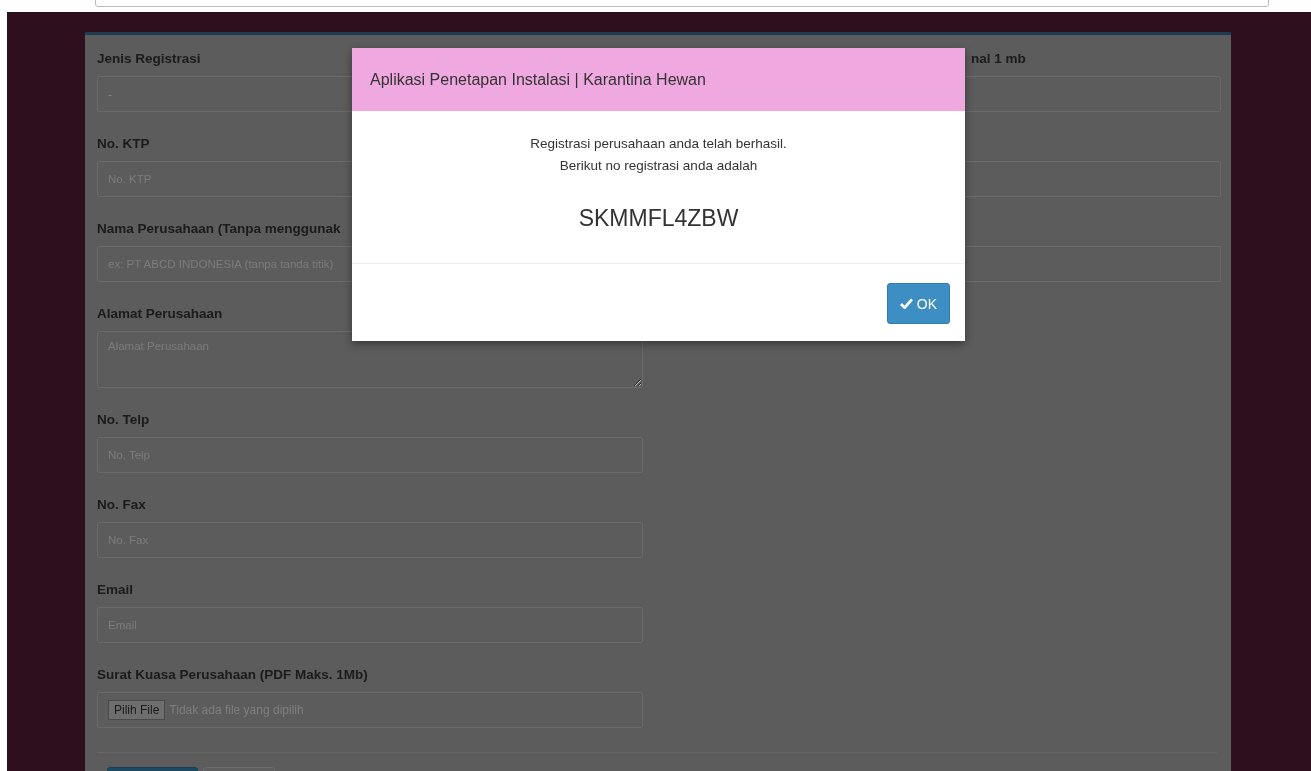 The height and width of the screenshot is (771, 1311). Describe the element at coordinates (121, 505) in the screenshot. I see `field-label: No. Fax` at that location.